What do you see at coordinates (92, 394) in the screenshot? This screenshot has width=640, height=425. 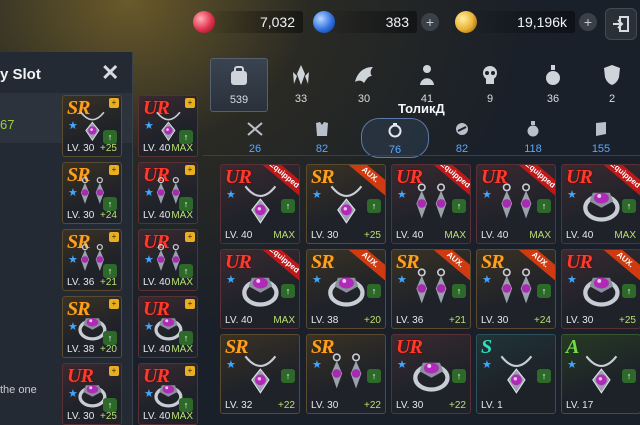 I see `item-card: UR ★ ↑ LV. 30 +25 +` at bounding box center [92, 394].